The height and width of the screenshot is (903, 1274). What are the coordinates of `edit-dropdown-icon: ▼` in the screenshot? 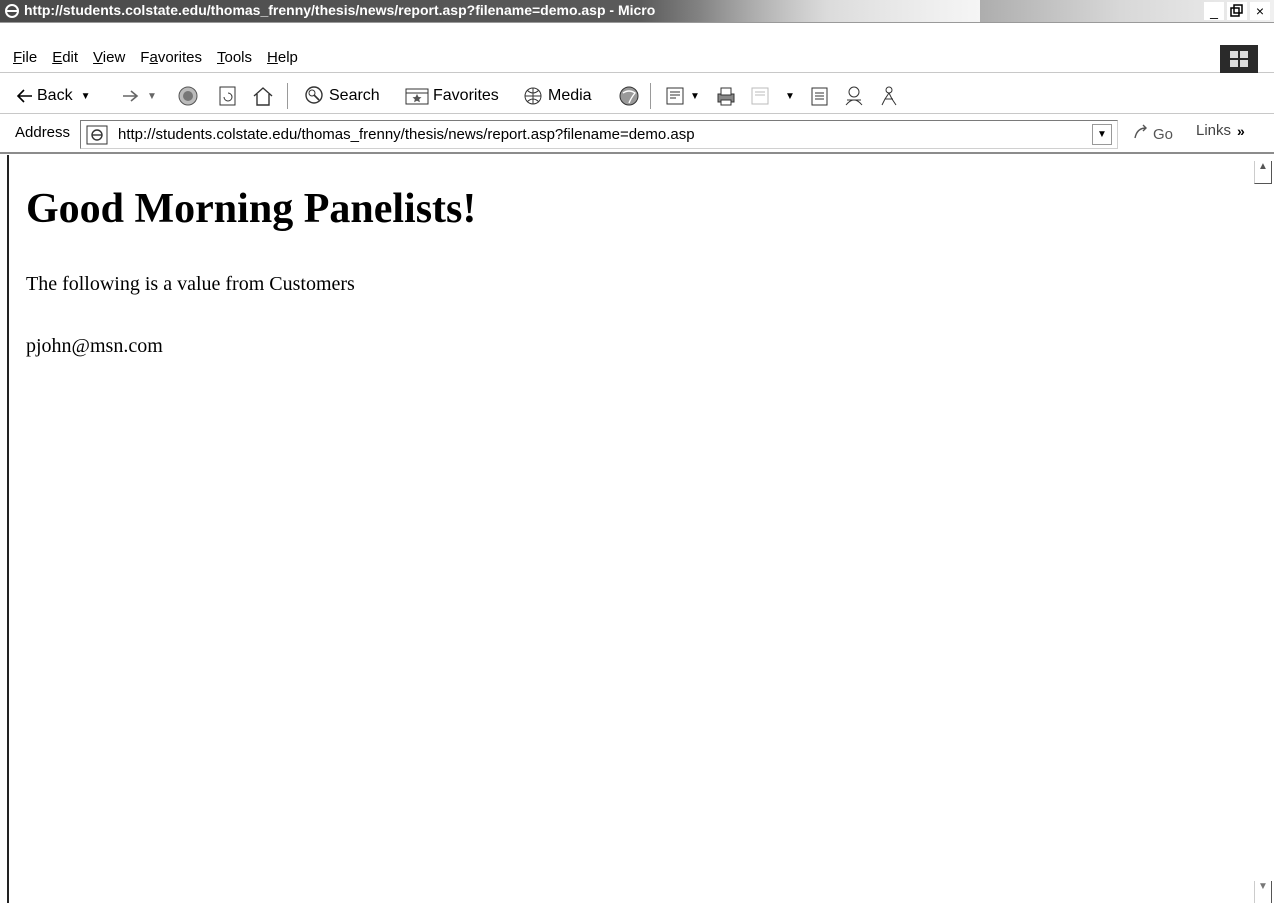 It's located at (790, 96).